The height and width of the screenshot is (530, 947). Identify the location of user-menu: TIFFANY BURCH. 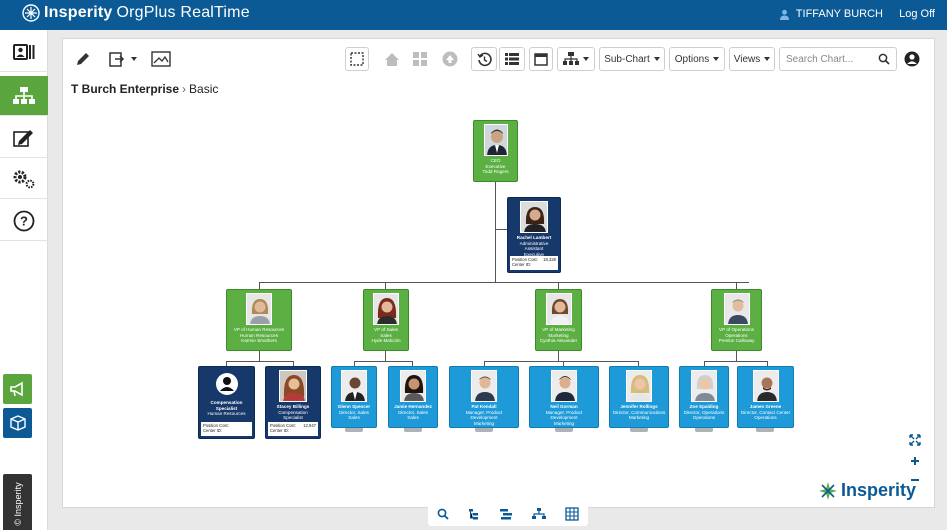
(831, 14).